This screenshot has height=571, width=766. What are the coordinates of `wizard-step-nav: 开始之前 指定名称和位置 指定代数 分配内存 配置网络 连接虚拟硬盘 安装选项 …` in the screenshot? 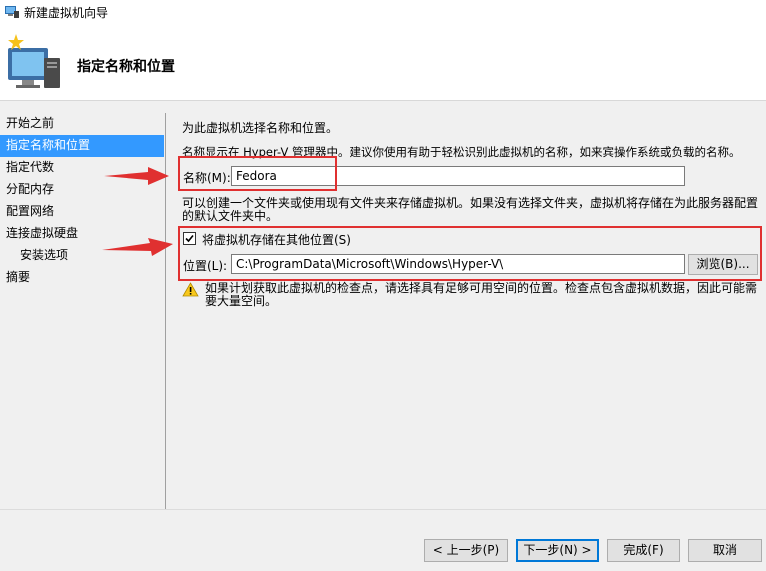 It's located at (82, 201).